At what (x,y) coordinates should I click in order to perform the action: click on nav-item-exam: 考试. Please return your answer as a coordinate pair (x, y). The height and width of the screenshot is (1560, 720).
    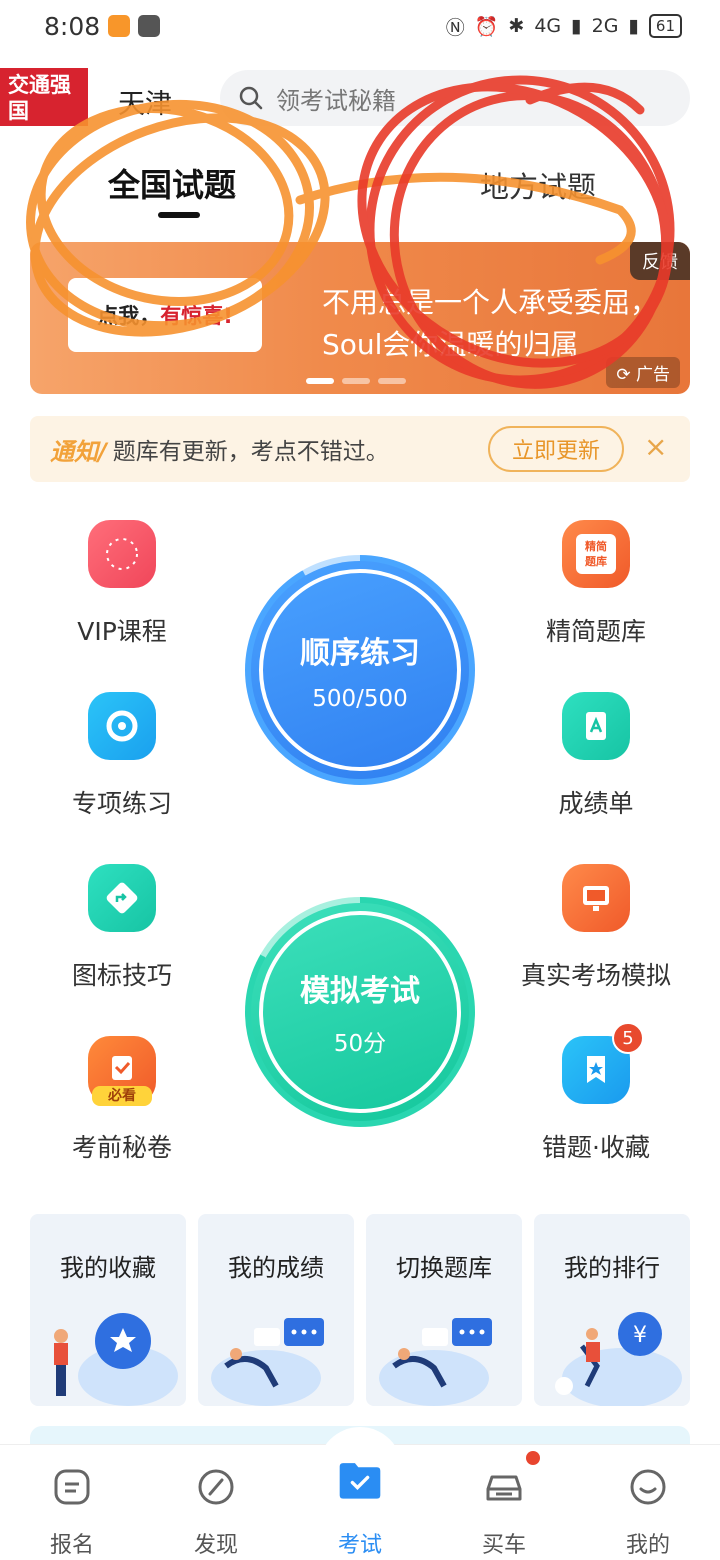
    Looking at the image, I should click on (360, 1511).